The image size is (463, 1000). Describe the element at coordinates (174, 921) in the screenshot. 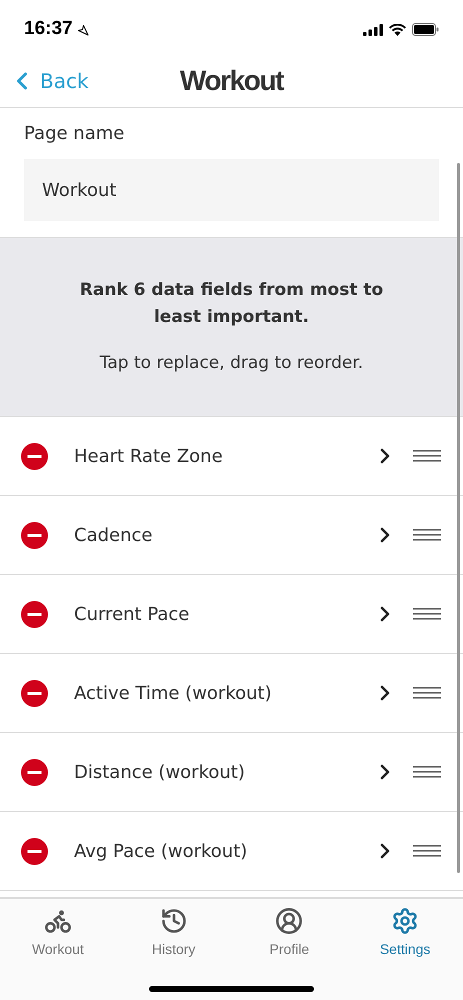

I see `history-icon` at that location.